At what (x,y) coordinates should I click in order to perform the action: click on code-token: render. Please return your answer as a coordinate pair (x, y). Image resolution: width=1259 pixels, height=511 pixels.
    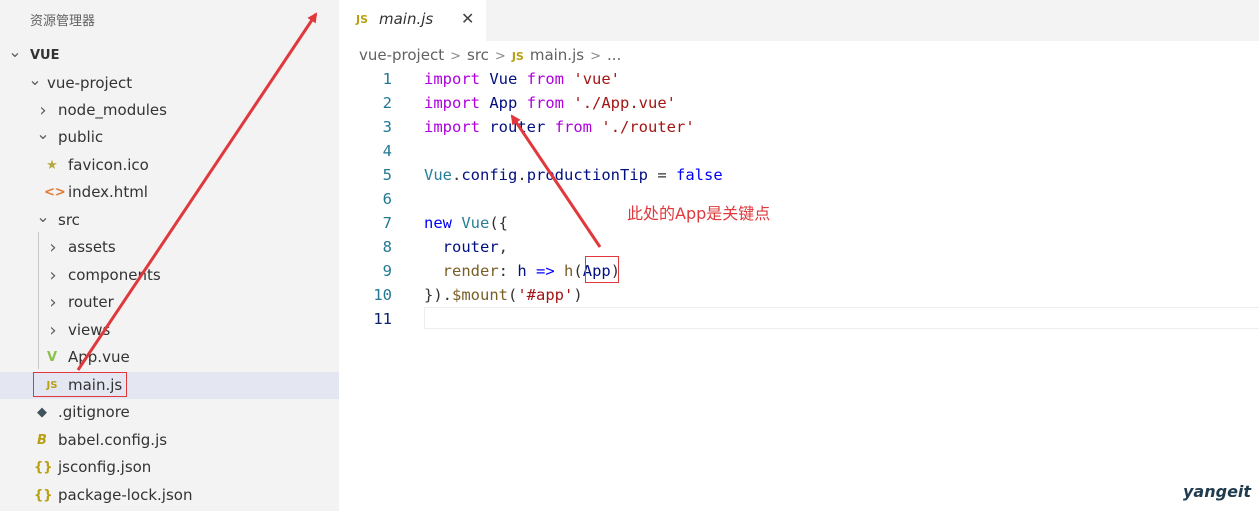
    Looking at the image, I should click on (470, 271).